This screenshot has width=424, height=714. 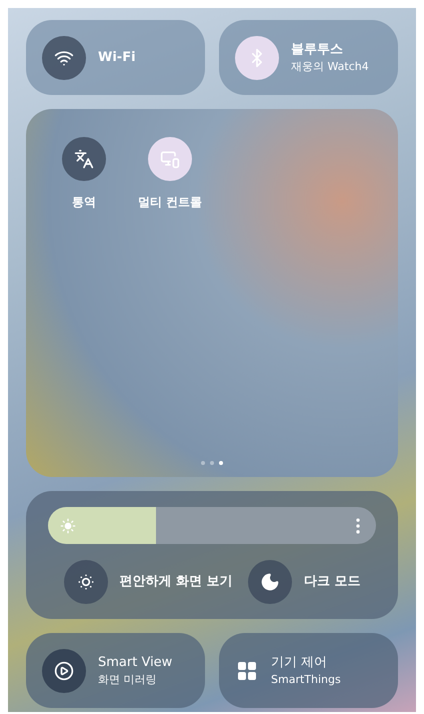 I want to click on translate-icon, so click(x=84, y=159).